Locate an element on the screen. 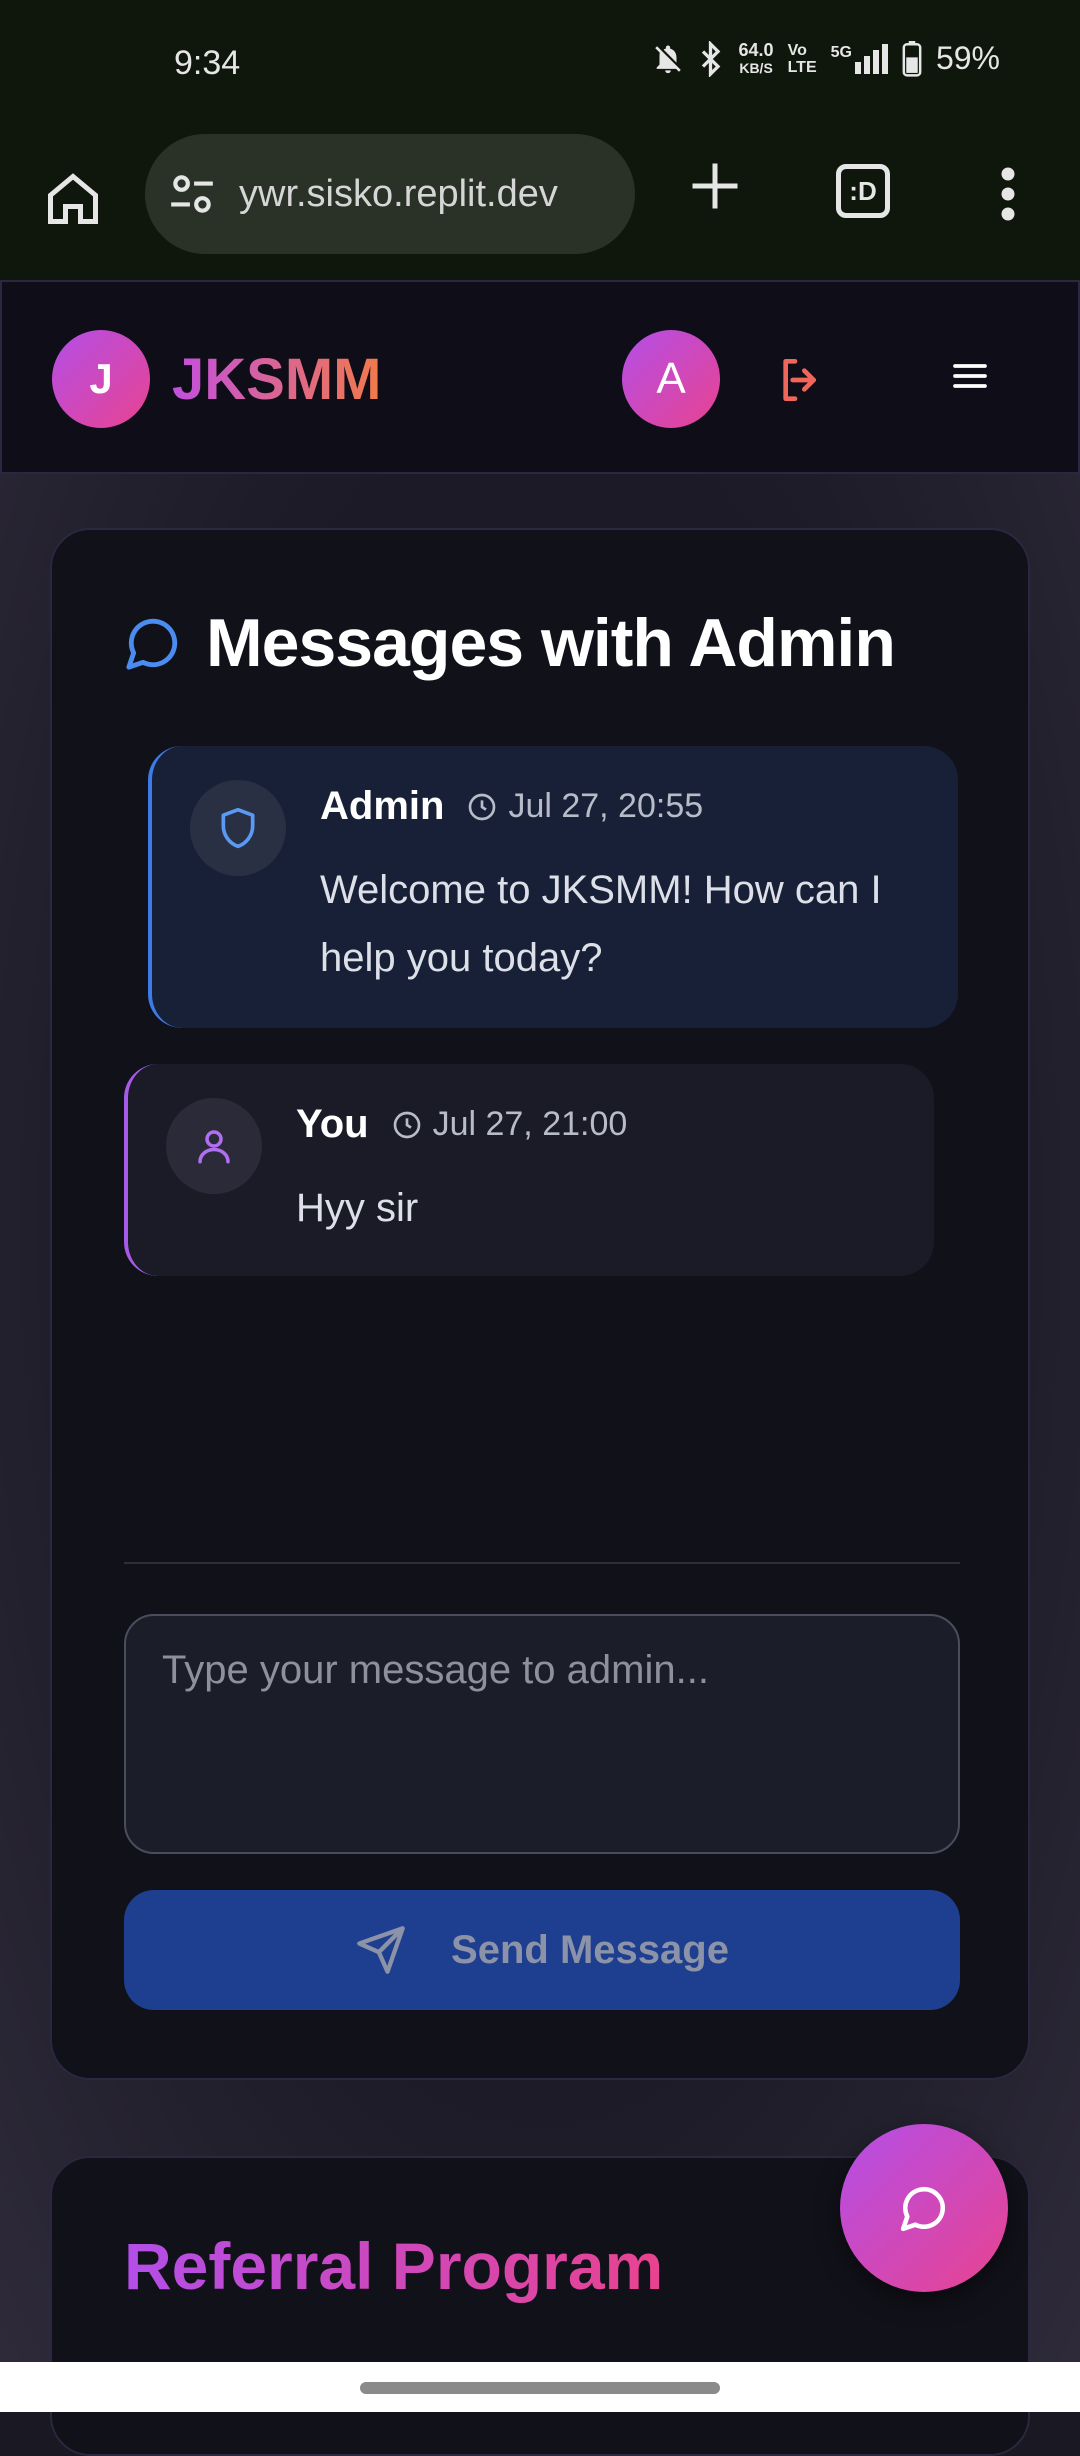 This screenshot has height=2456, width=1080. net-speed: 64.0 KB/S is located at coordinates (756, 57).